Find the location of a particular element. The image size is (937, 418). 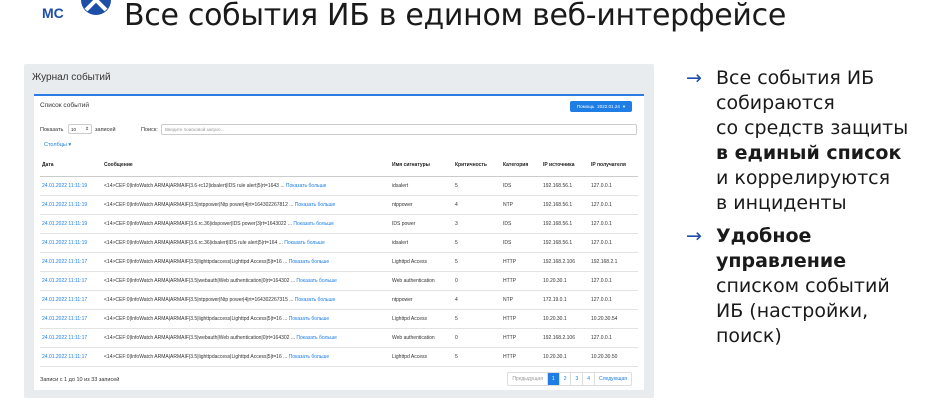

period-button: Помощь 2022.01.24 ▾ is located at coordinates (601, 106).